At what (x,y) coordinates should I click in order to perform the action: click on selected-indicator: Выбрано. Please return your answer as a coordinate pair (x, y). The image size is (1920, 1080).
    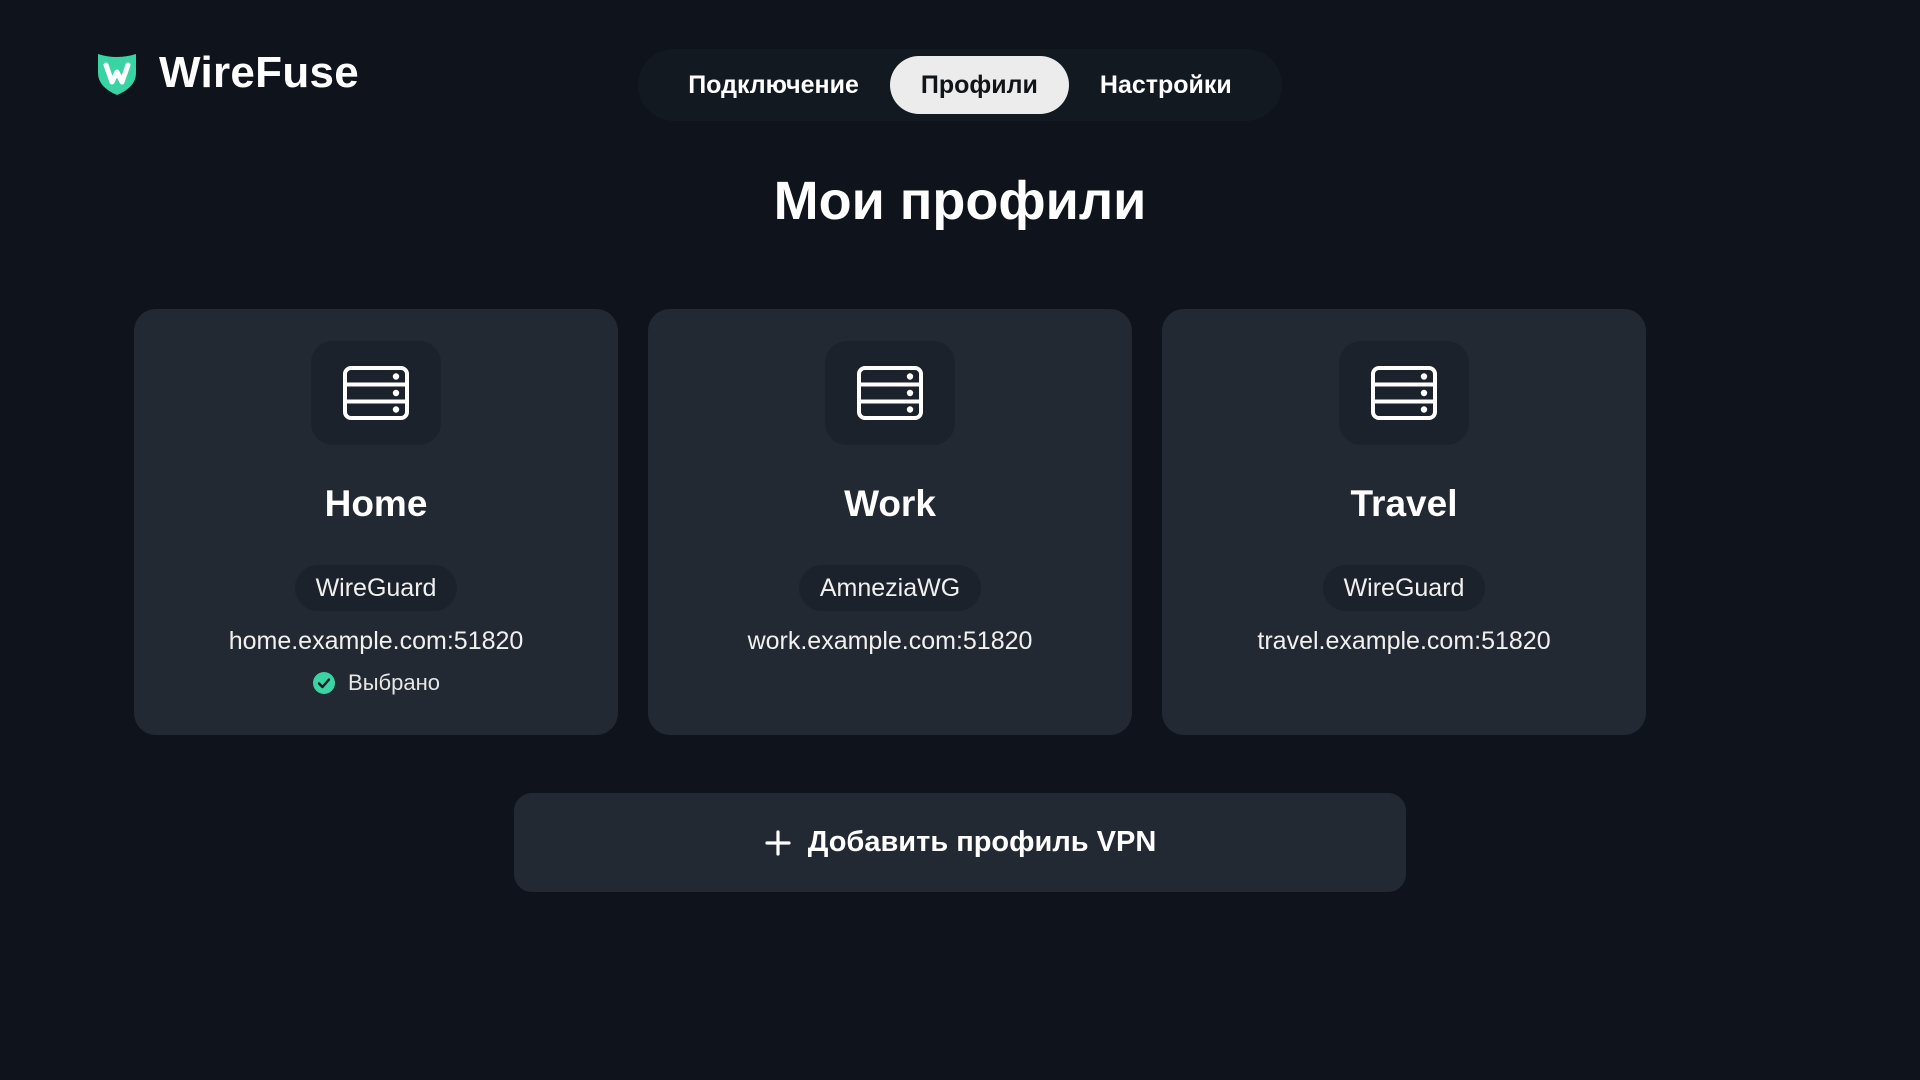
    Looking at the image, I should click on (376, 683).